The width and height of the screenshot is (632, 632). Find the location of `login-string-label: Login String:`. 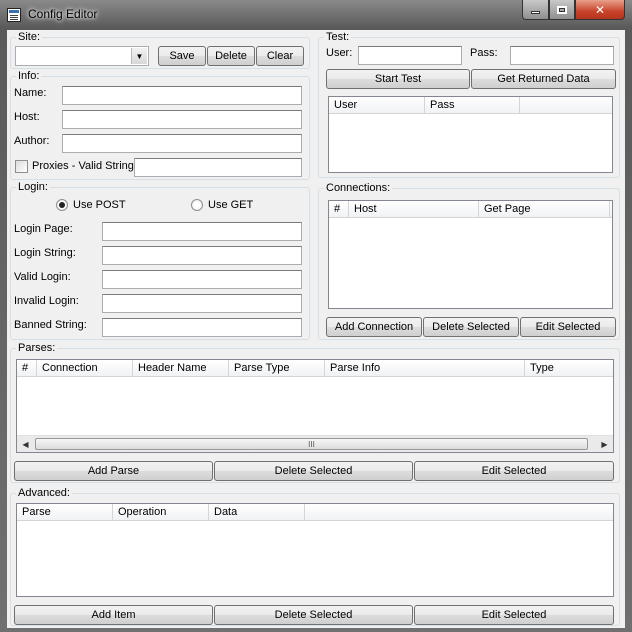

login-string-label: Login String: is located at coordinates (45, 253).